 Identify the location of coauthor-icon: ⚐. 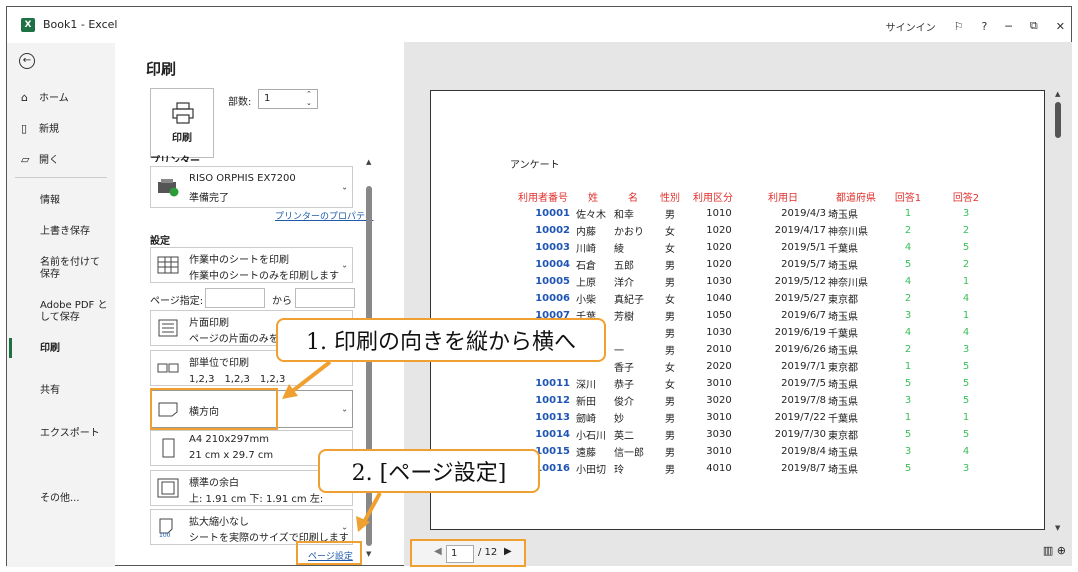
(959, 26).